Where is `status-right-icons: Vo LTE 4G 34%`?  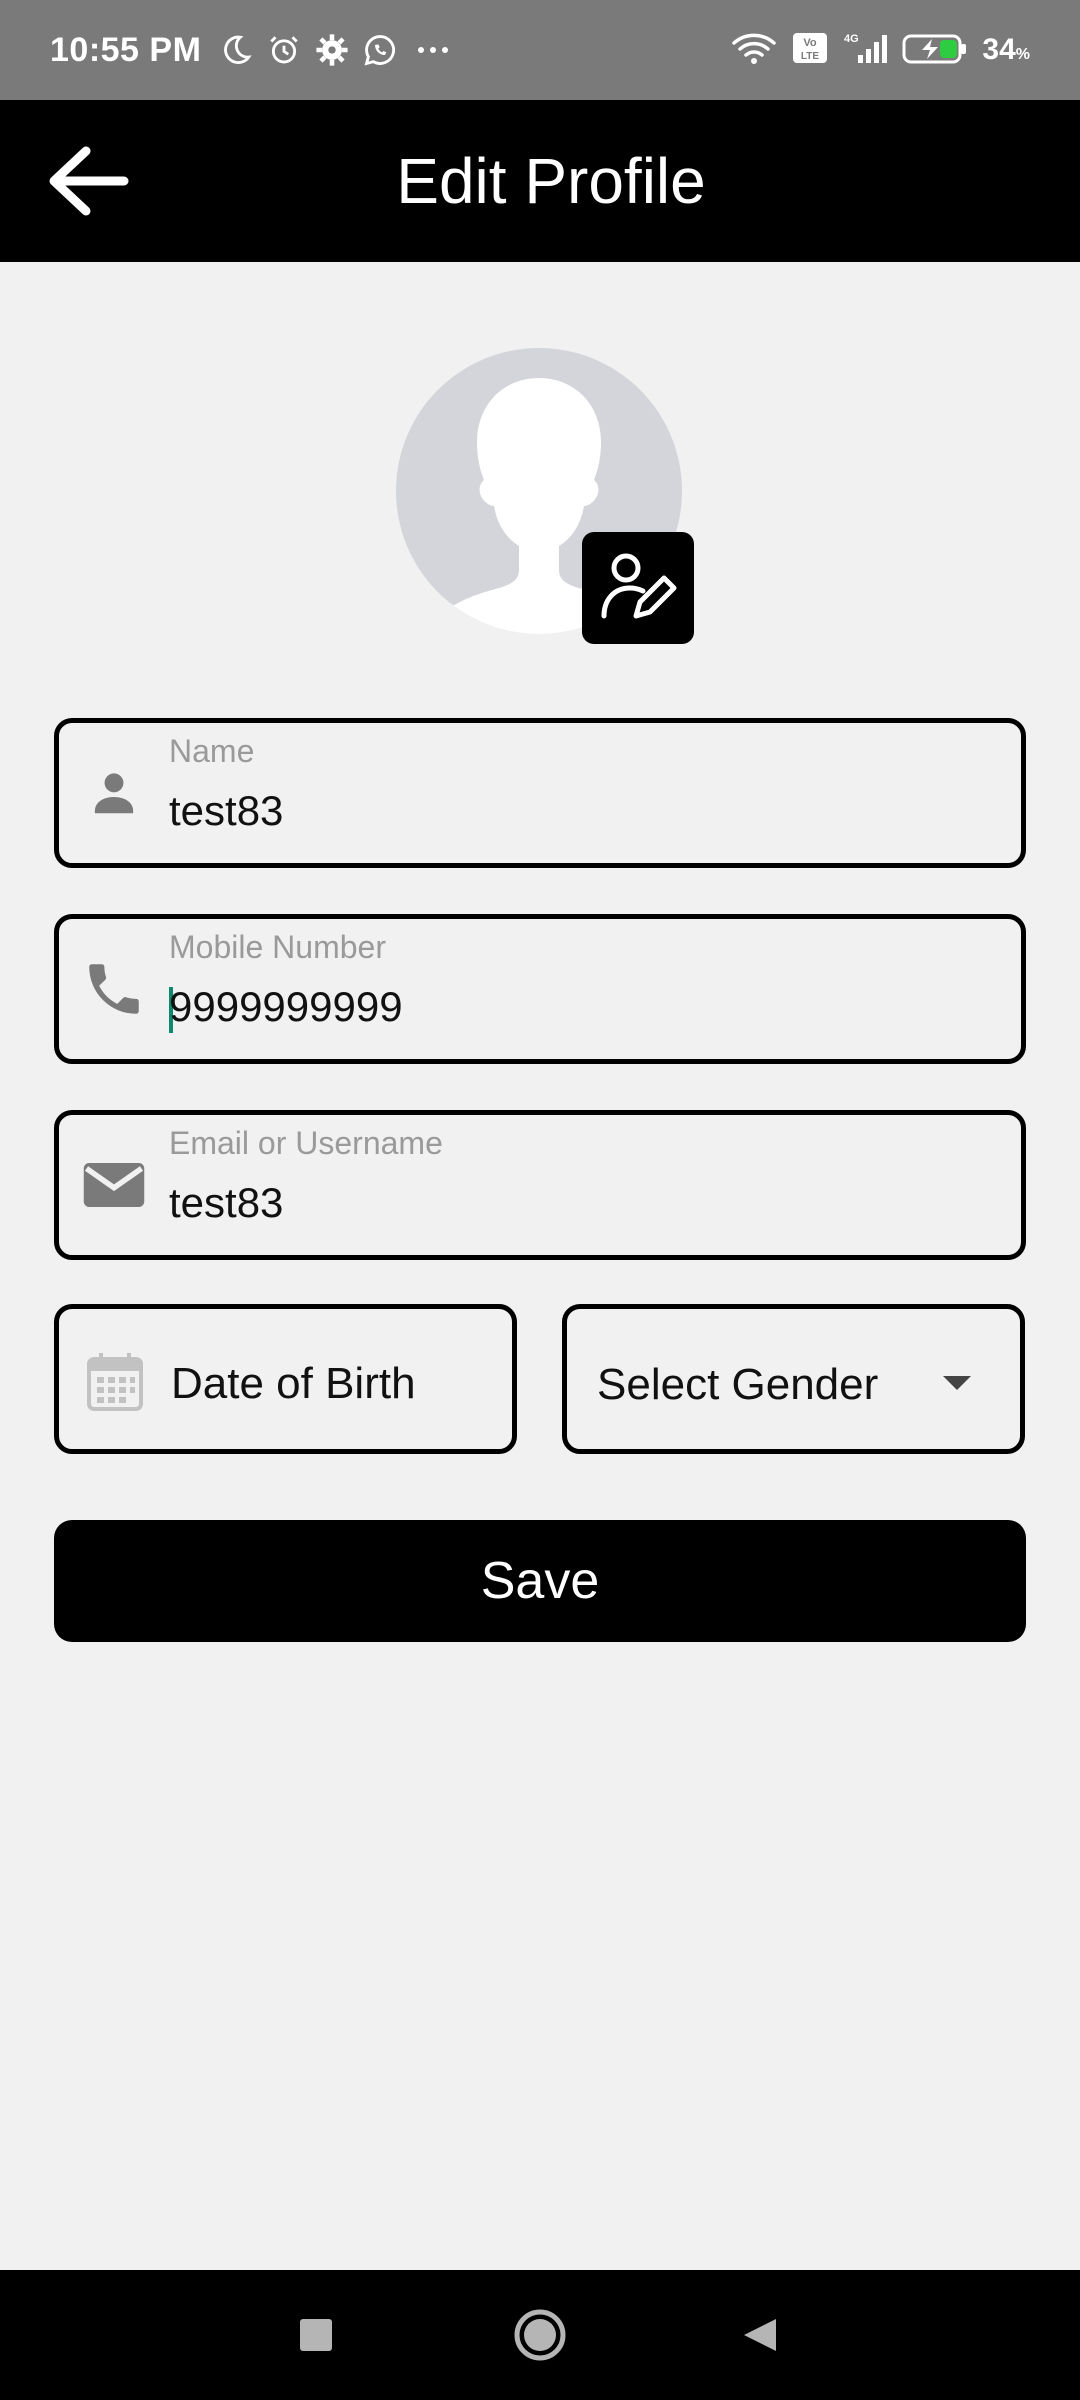 status-right-icons: Vo LTE 4G 34% is located at coordinates (880, 50).